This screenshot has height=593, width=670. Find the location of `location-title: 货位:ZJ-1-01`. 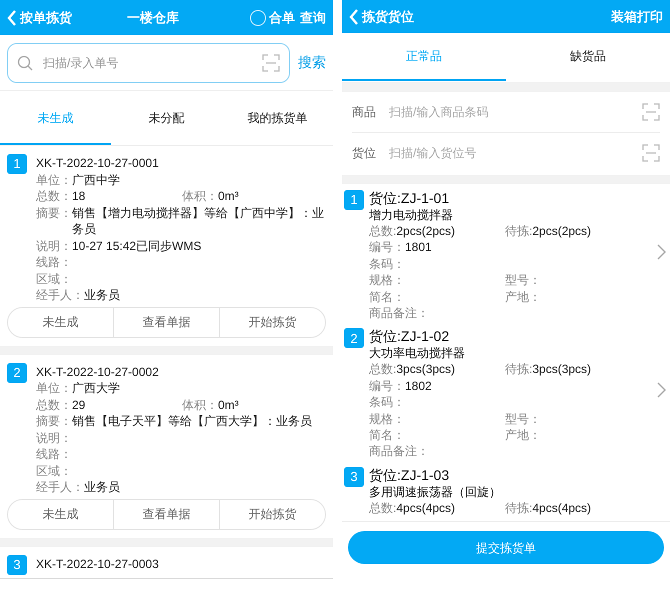

location-title: 货位:ZJ-1-01 is located at coordinates (409, 198).